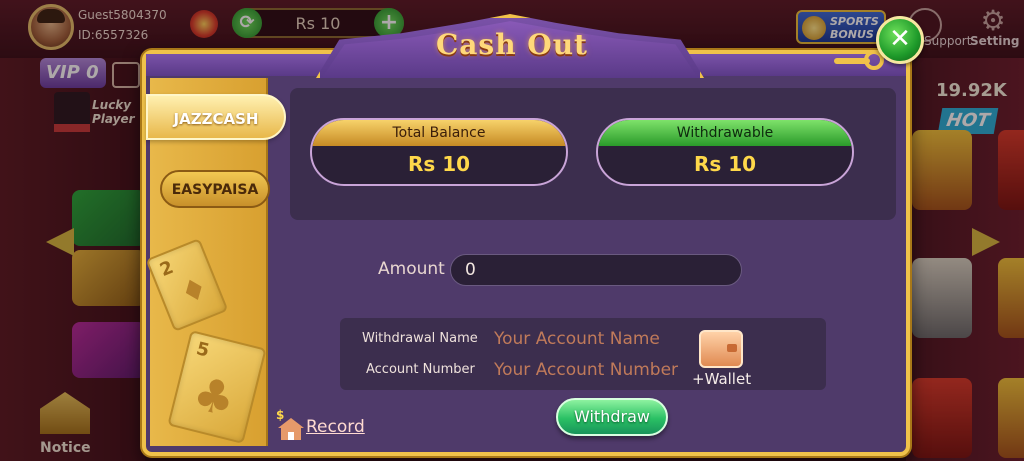 The height and width of the screenshot is (461, 1024). I want to click on withdraw-button: Withdraw, so click(612, 417).